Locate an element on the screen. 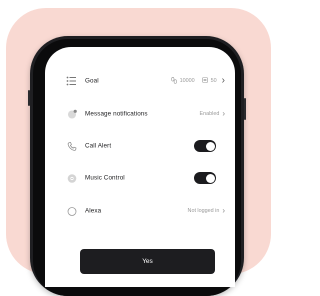 This screenshot has height=296, width=320. music-control-label: Music Control is located at coordinates (105, 178).